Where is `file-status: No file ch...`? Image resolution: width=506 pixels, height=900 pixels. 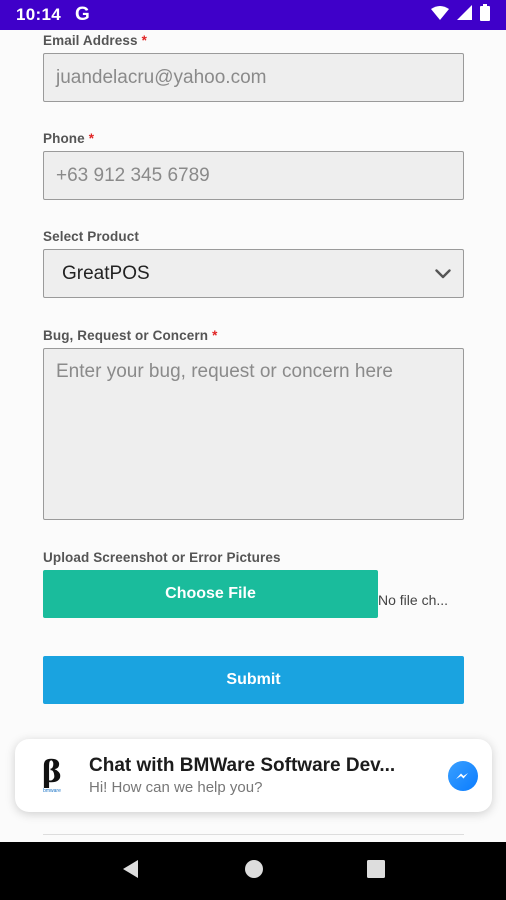
file-status: No file ch... is located at coordinates (413, 600).